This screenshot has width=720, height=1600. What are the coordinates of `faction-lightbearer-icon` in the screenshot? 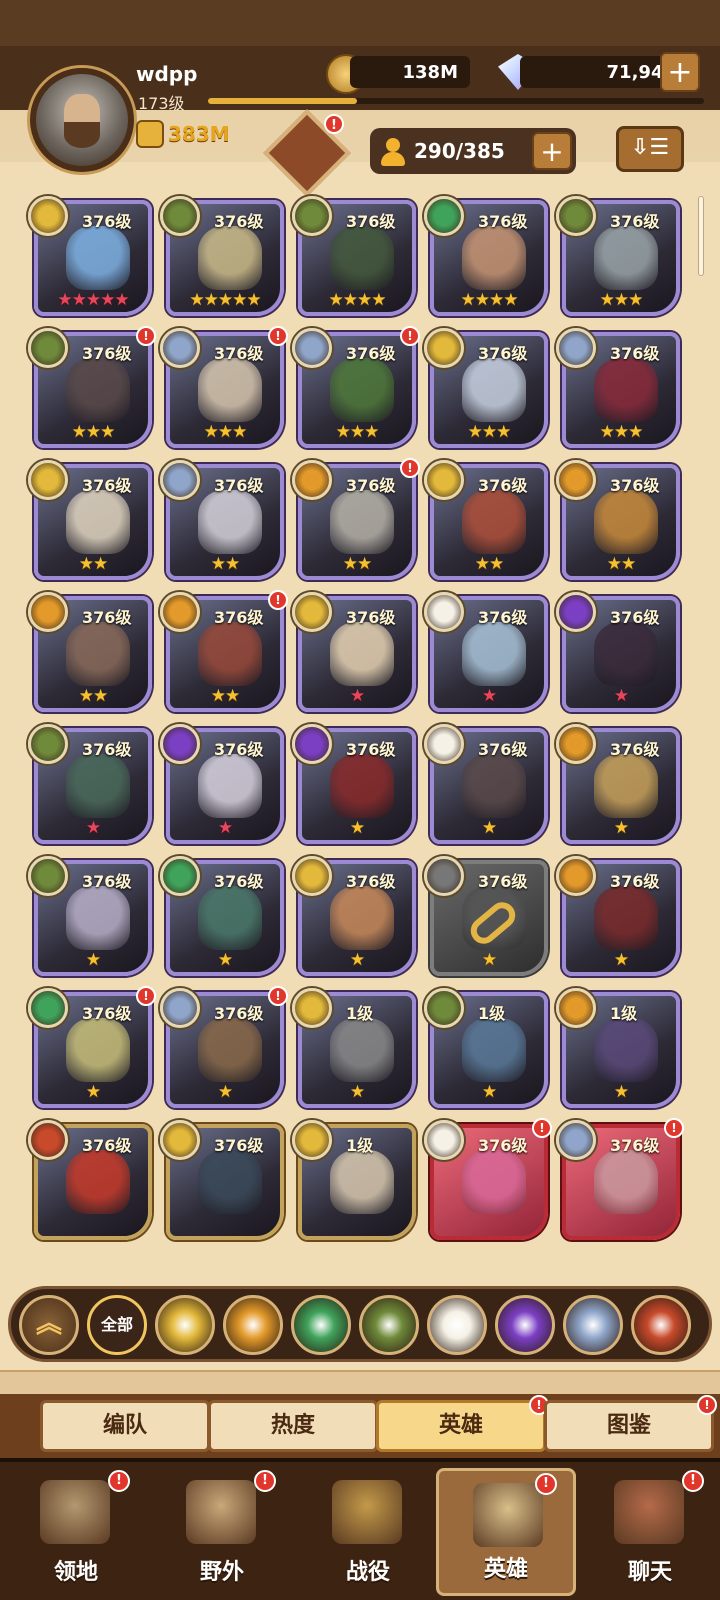 It's located at (312, 612).